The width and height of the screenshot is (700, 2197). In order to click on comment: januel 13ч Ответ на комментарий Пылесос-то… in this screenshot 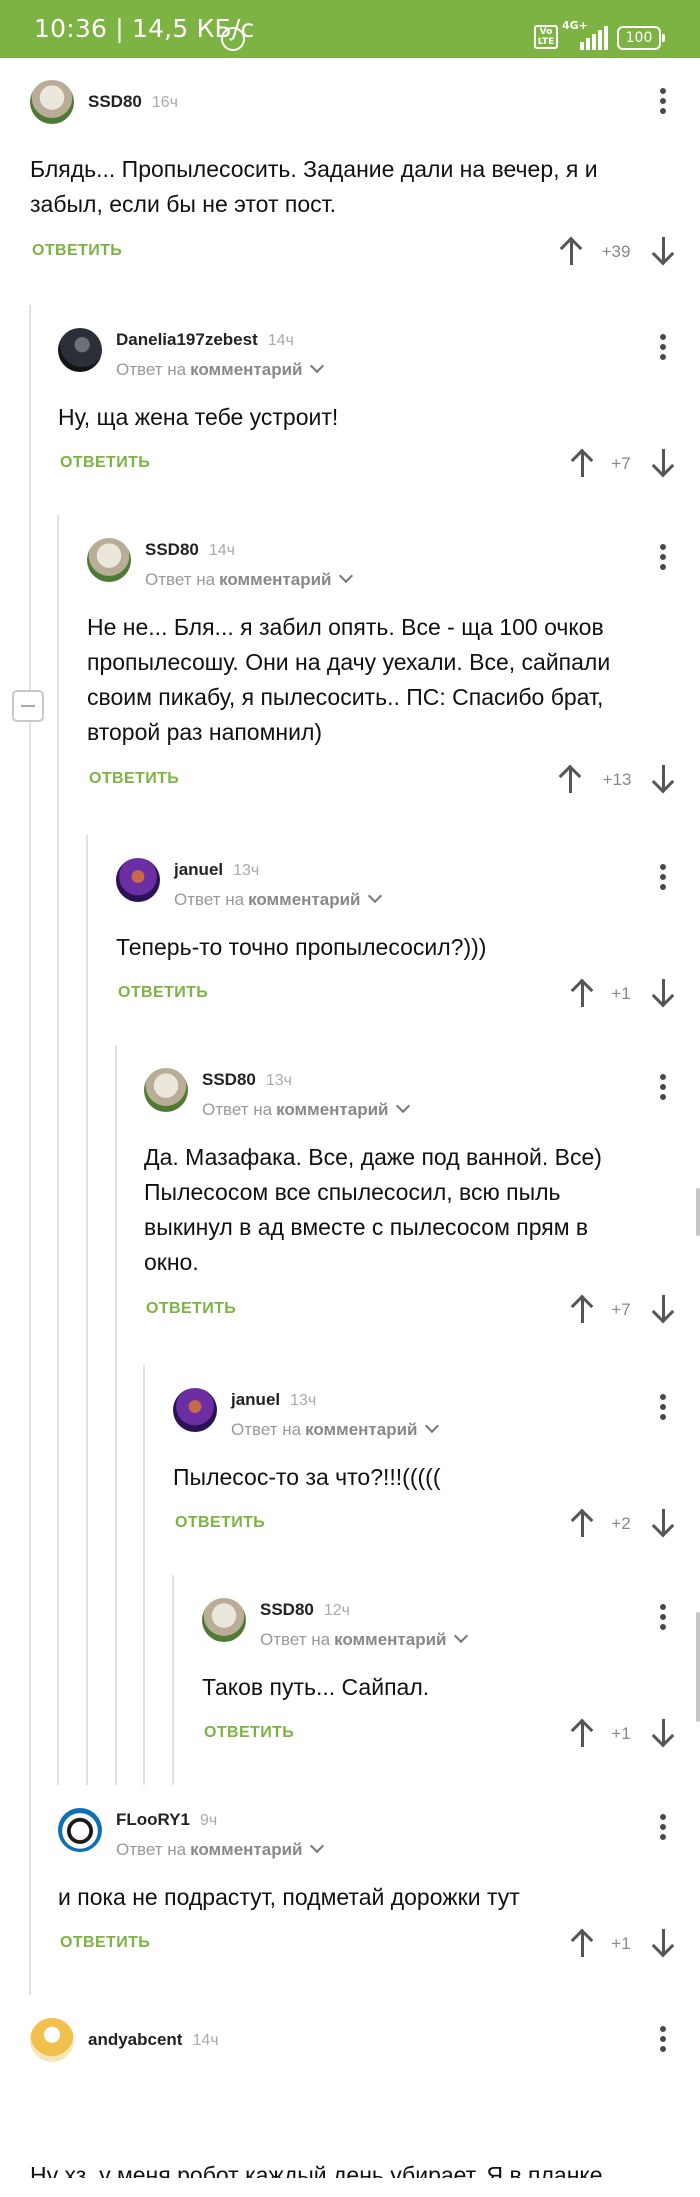, I will do `click(350, 1462)`.